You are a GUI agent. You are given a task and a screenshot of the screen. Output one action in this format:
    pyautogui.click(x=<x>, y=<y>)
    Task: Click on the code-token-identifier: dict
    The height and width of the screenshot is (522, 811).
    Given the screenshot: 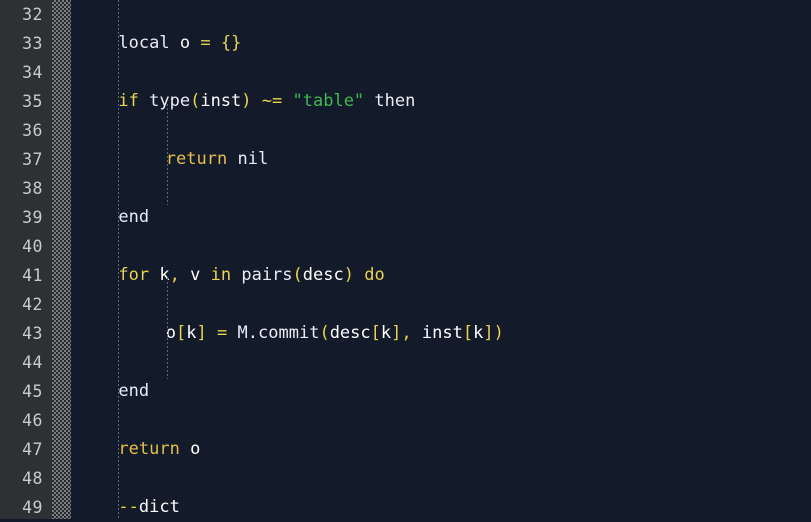 What is the action you would take?
    pyautogui.click(x=159, y=507)
    